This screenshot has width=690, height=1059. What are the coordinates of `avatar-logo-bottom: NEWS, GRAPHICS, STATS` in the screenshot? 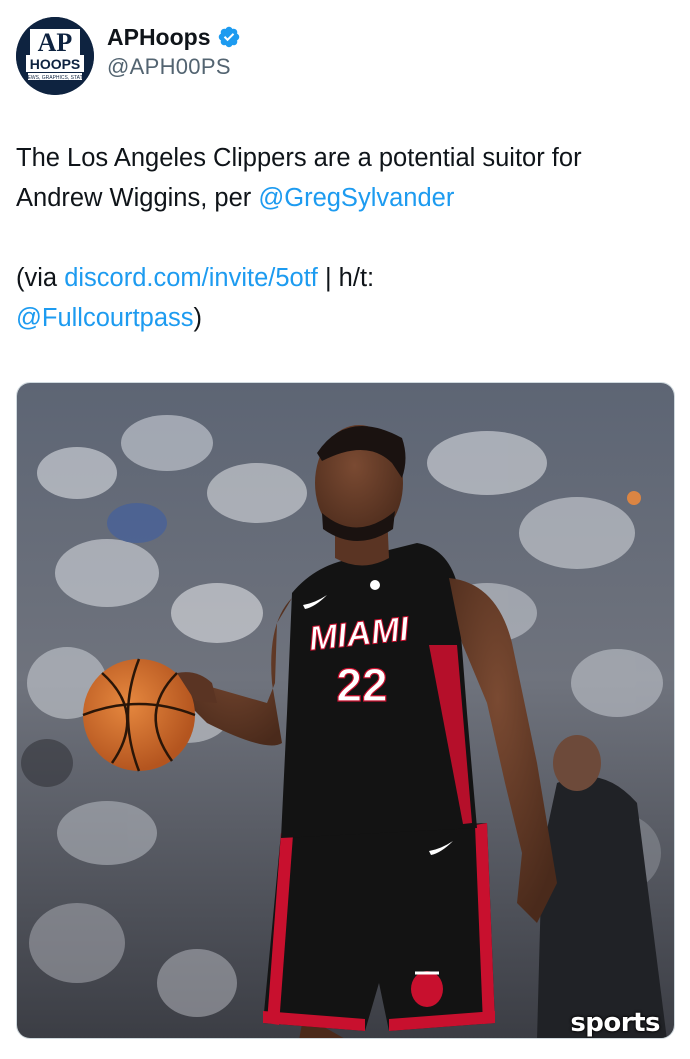 It's located at (55, 78).